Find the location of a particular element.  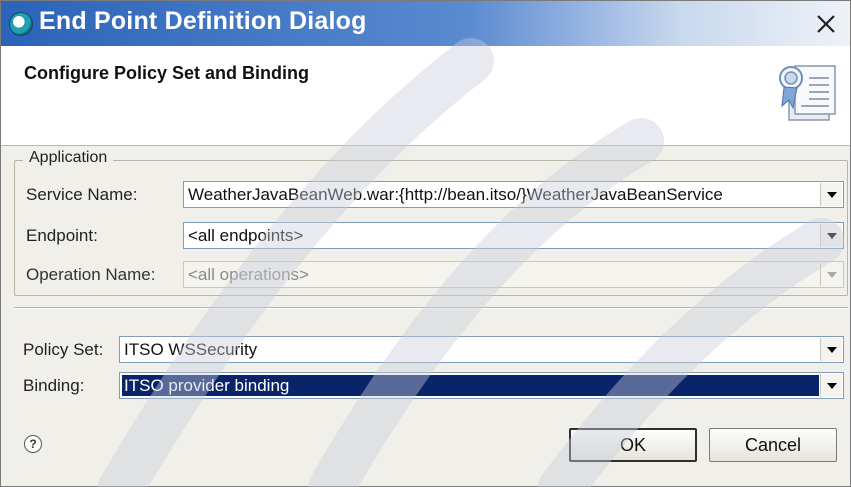

page-title: Configure Policy Set and Binding is located at coordinates (167, 73).